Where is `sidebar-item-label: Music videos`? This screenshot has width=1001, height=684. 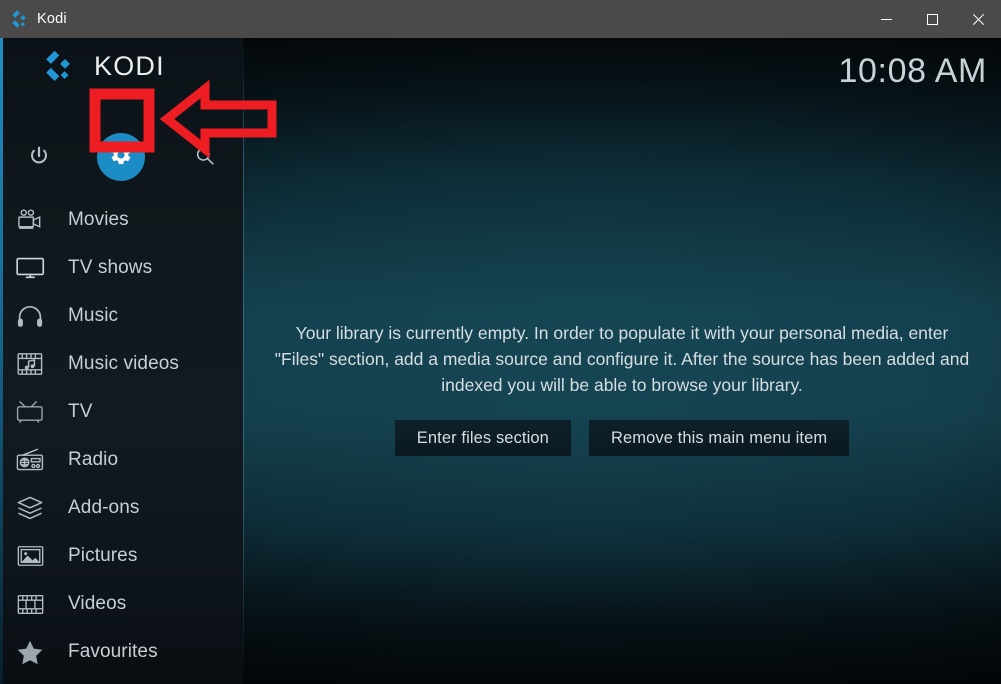 sidebar-item-label: Music videos is located at coordinates (124, 363).